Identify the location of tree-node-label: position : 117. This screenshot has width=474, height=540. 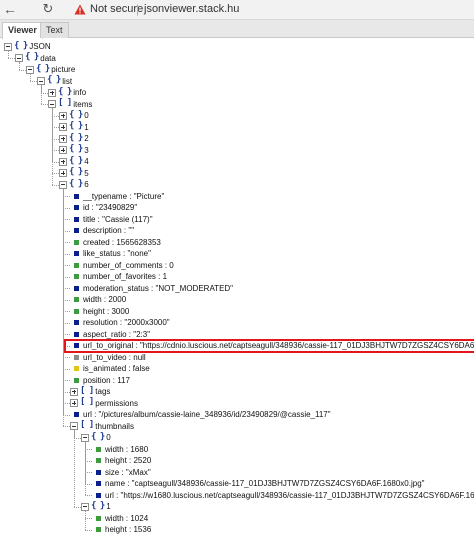
(106, 380).